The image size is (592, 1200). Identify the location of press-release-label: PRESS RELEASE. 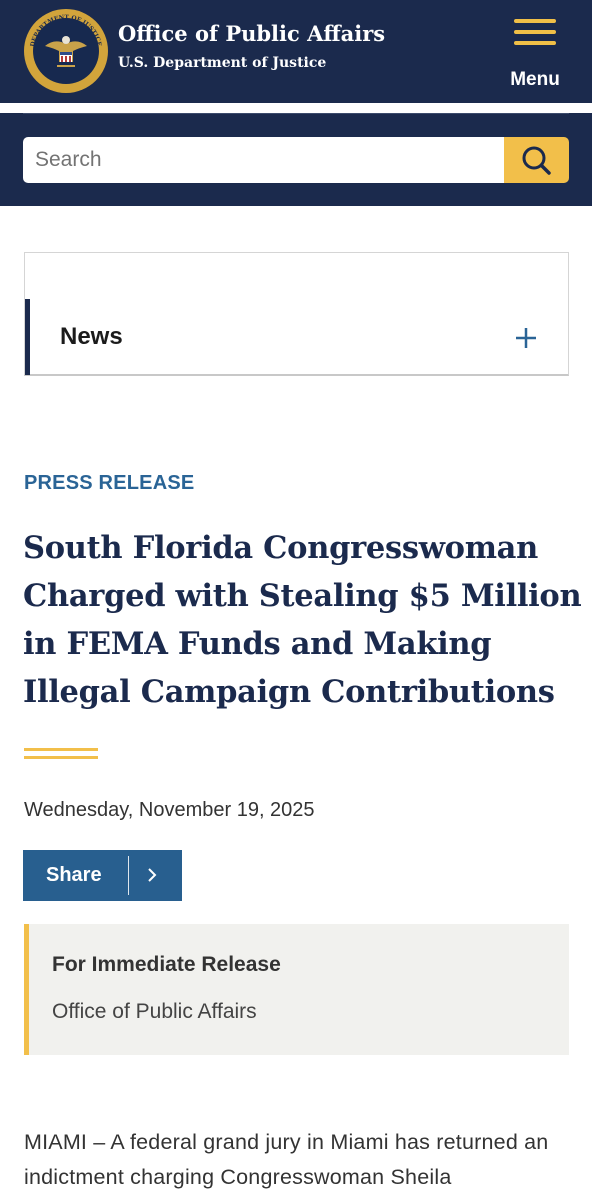
(109, 483).